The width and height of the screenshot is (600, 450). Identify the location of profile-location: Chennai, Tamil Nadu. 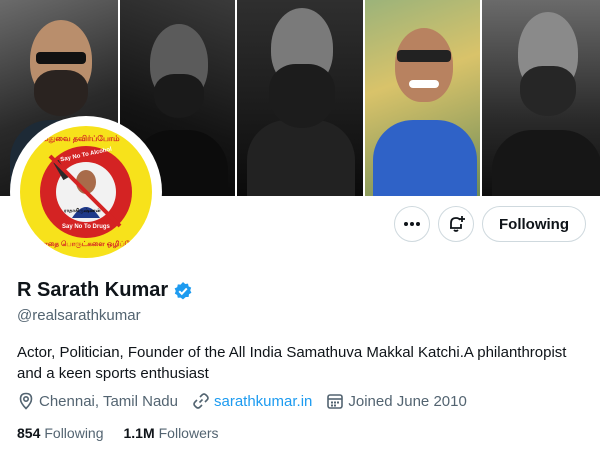
(97, 401).